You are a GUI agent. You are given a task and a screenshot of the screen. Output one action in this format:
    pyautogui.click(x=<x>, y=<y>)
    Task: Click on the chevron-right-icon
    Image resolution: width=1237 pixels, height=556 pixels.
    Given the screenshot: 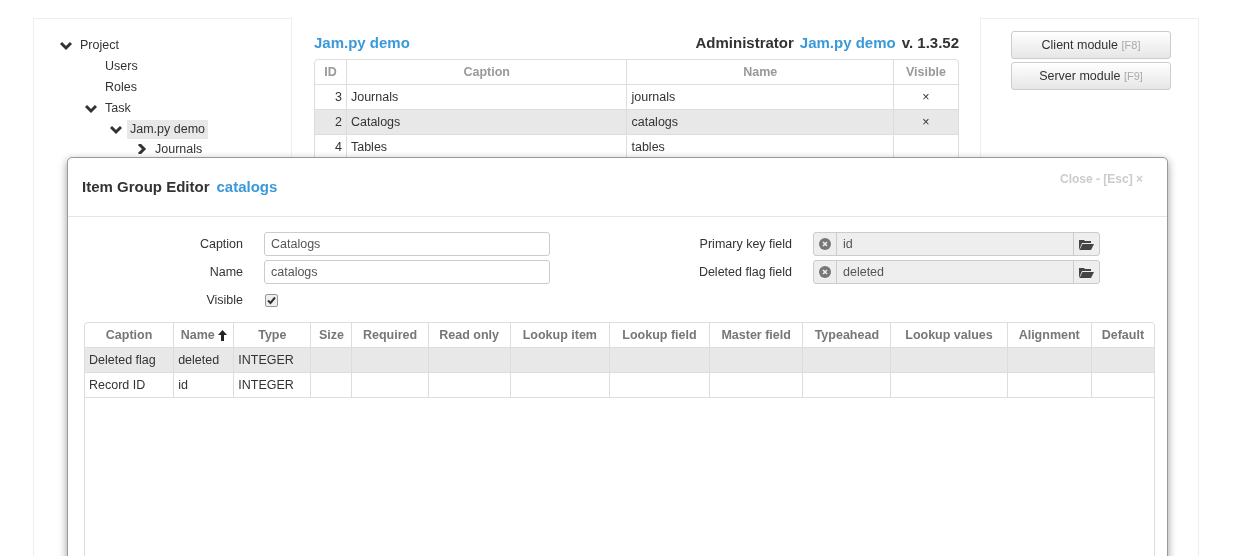 What is the action you would take?
    pyautogui.click(x=141, y=149)
    